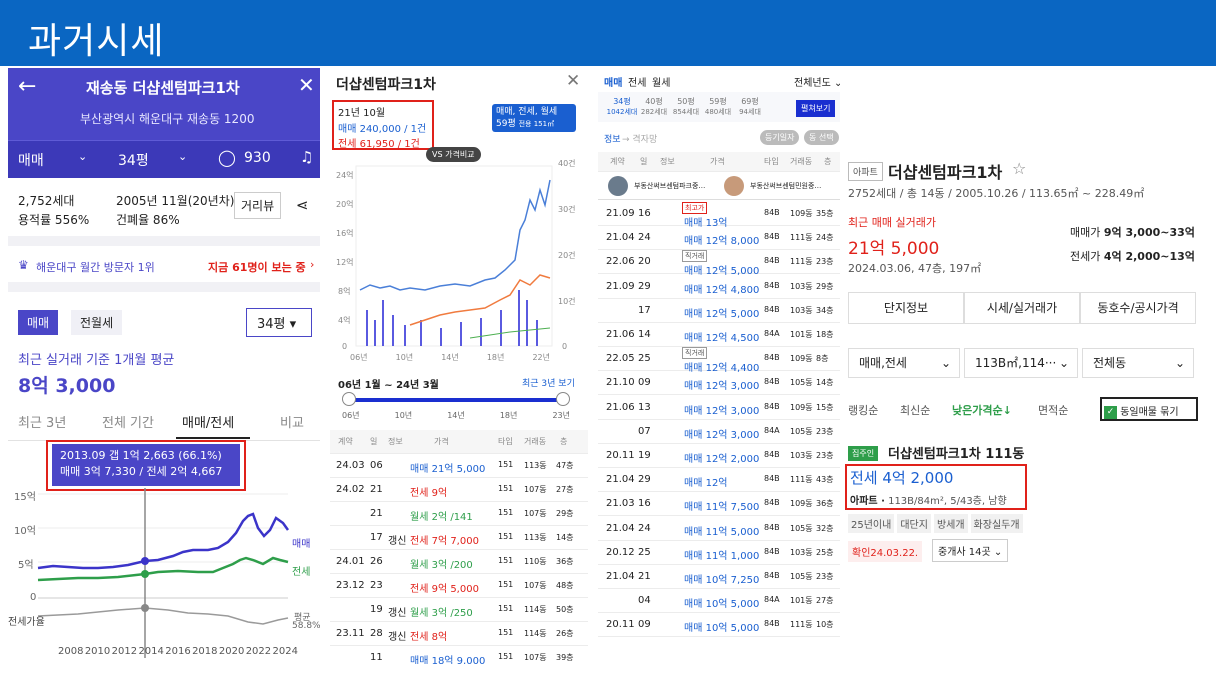  Describe the element at coordinates (686, 107) in the screenshot. I see `size-option: 50평 854세대` at that location.